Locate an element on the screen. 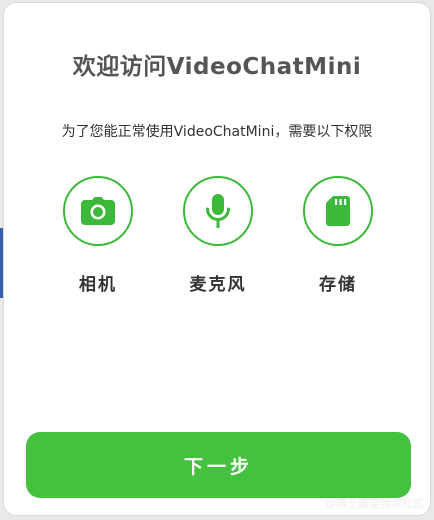  permission-camera: 相机 is located at coordinates (98, 235).